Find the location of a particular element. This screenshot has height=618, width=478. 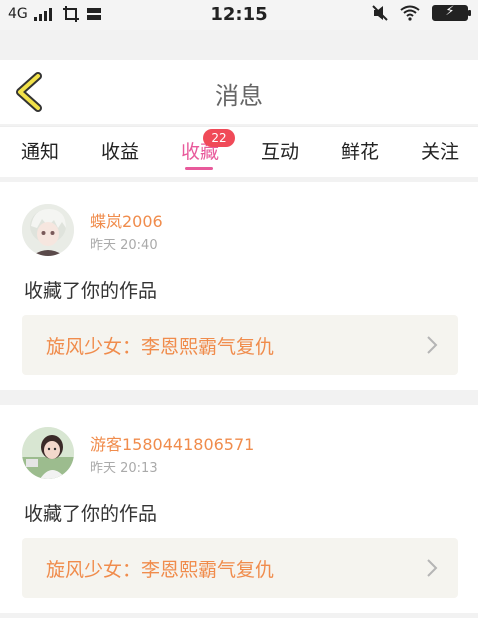

active-tab-indicator is located at coordinates (199, 168).